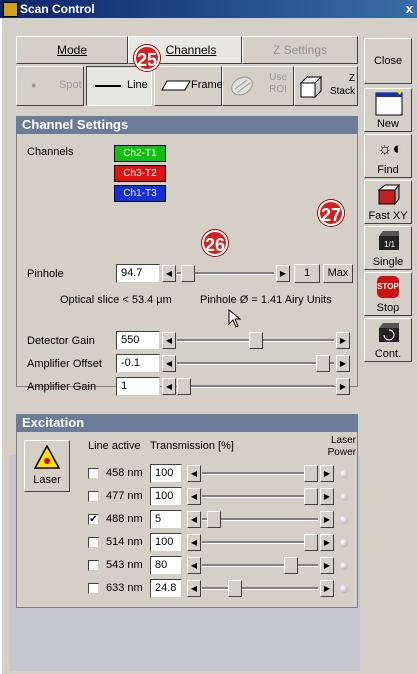 This screenshot has height=674, width=417. What do you see at coordinates (61, 341) in the screenshot?
I see `detector-gain-label: Detector Gain` at bounding box center [61, 341].